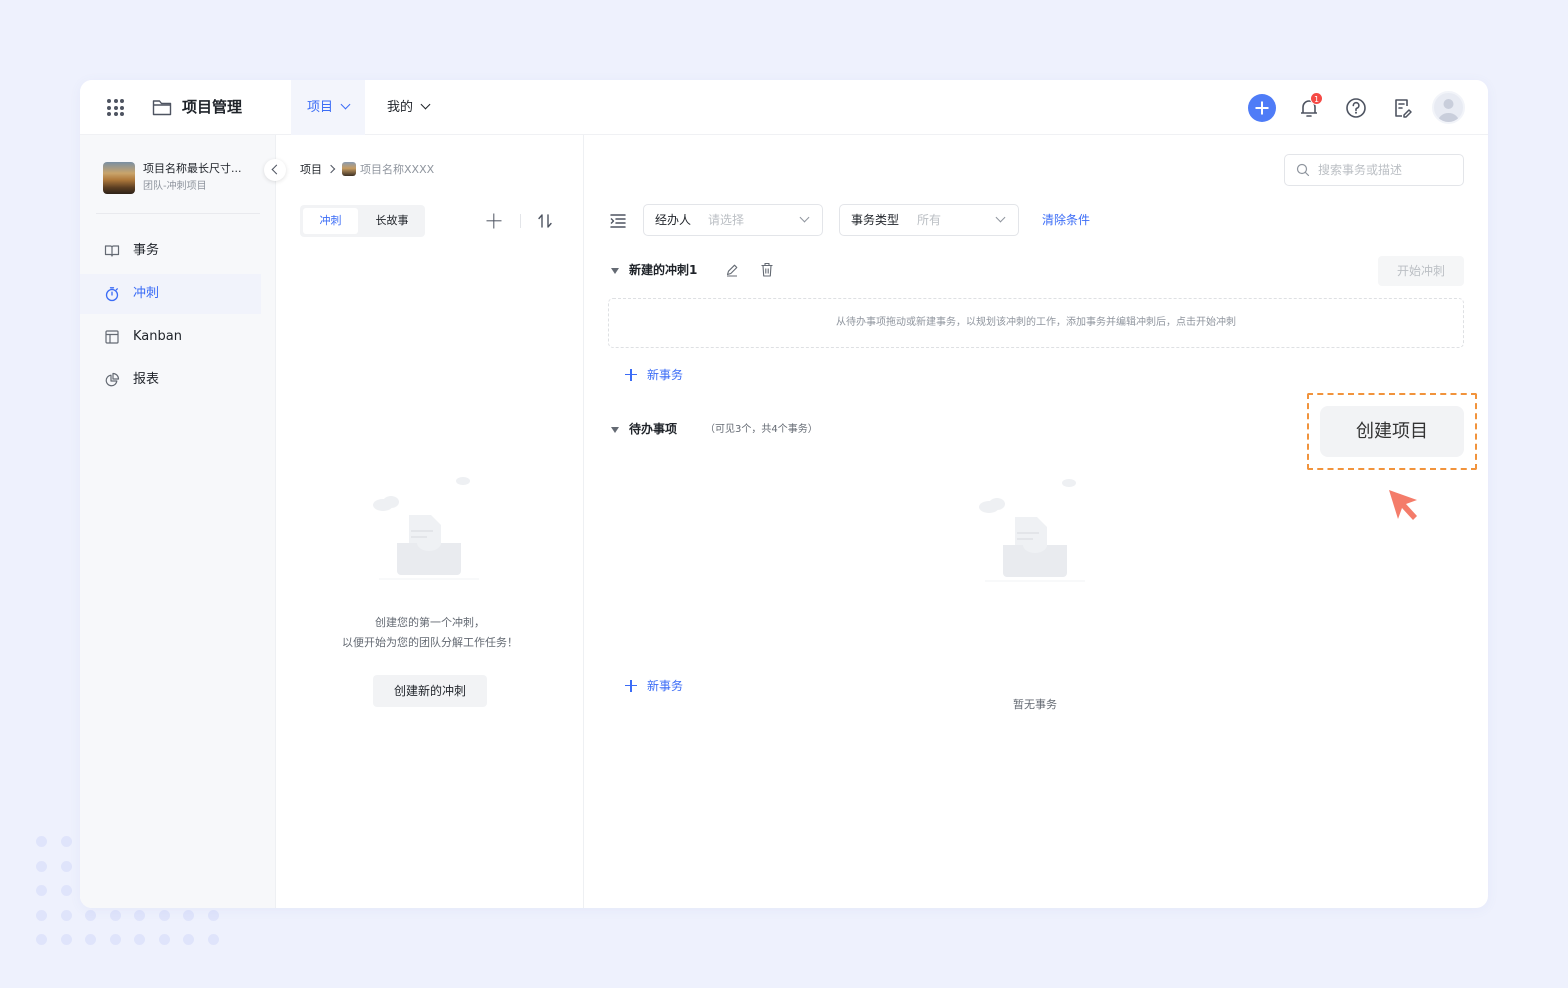  Describe the element at coordinates (146, 379) in the screenshot. I see `sidebar-item-label: 报表` at that location.